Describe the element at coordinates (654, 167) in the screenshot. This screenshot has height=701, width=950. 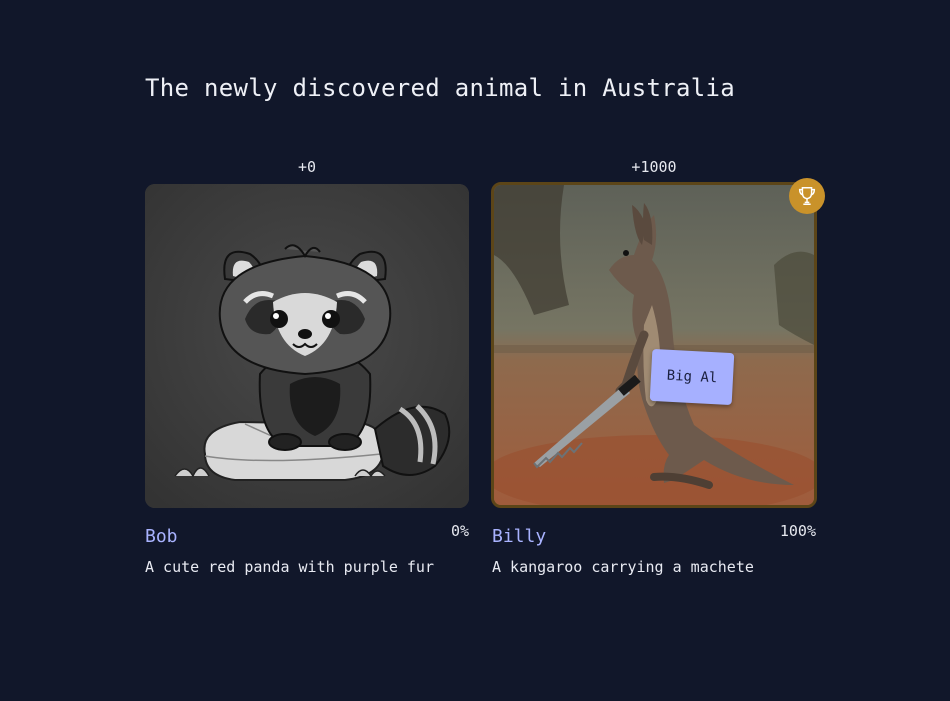
I see `entry-score: +1000` at that location.